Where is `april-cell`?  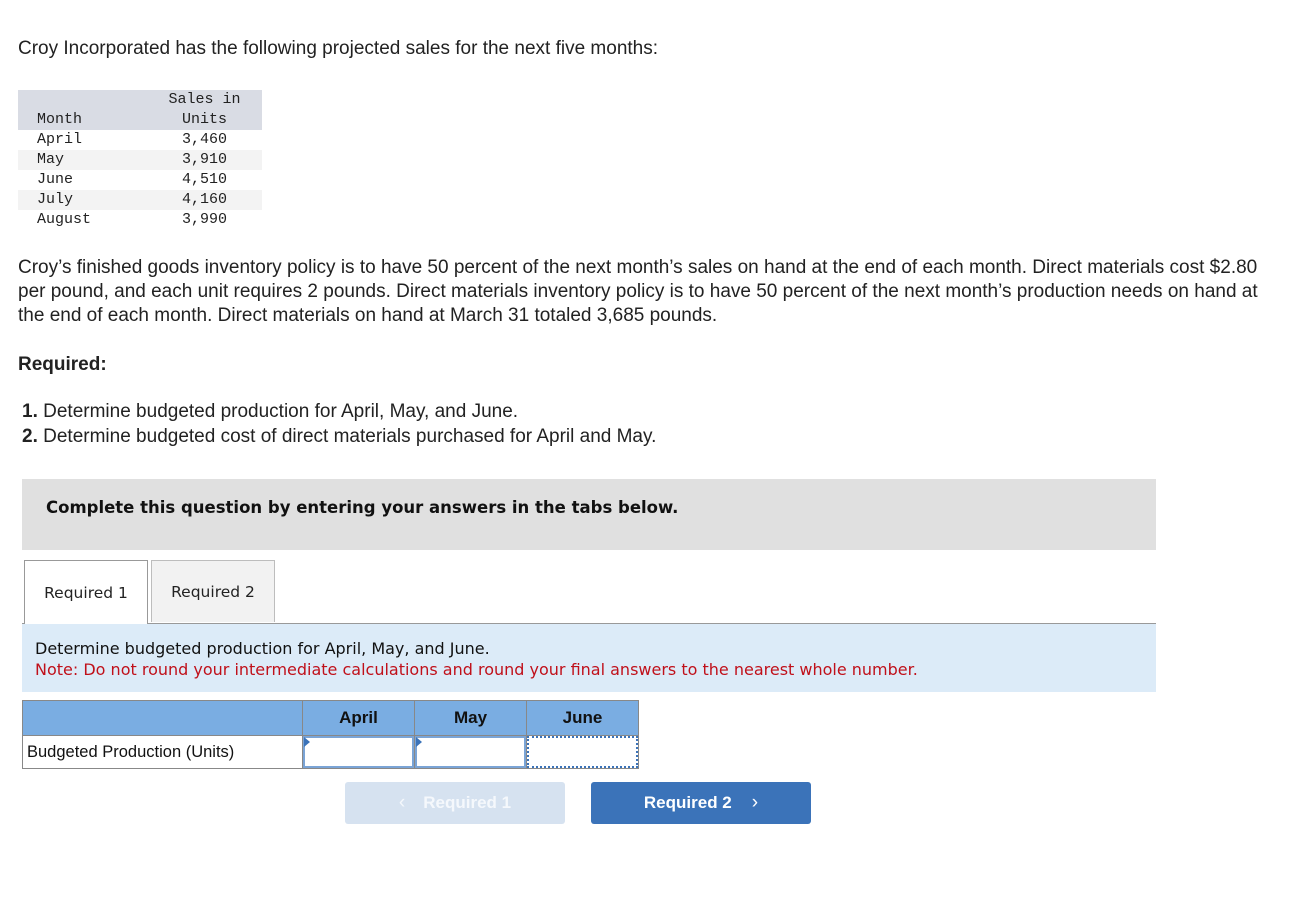
april-cell is located at coordinates (358, 752).